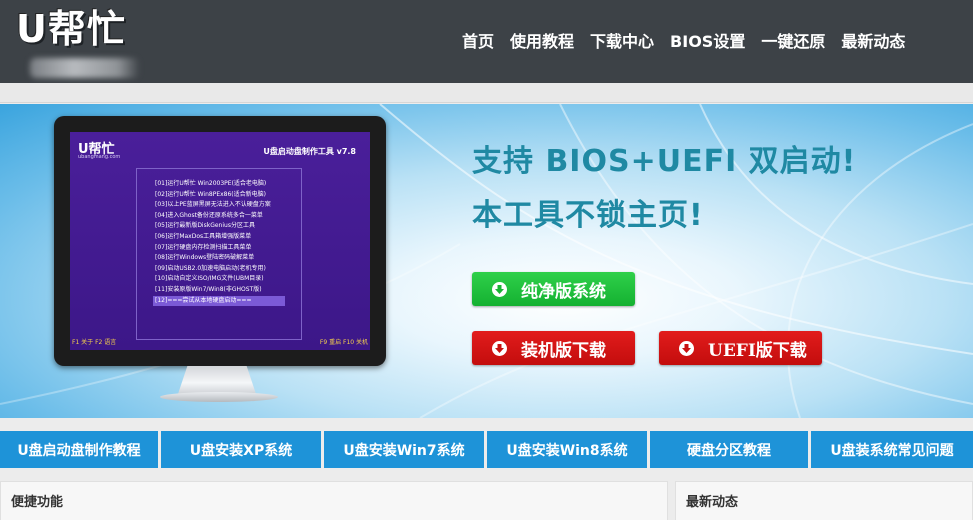  Describe the element at coordinates (309, 151) in the screenshot. I see `screen-title: U盘启动盘制作工具 v7.8` at that location.